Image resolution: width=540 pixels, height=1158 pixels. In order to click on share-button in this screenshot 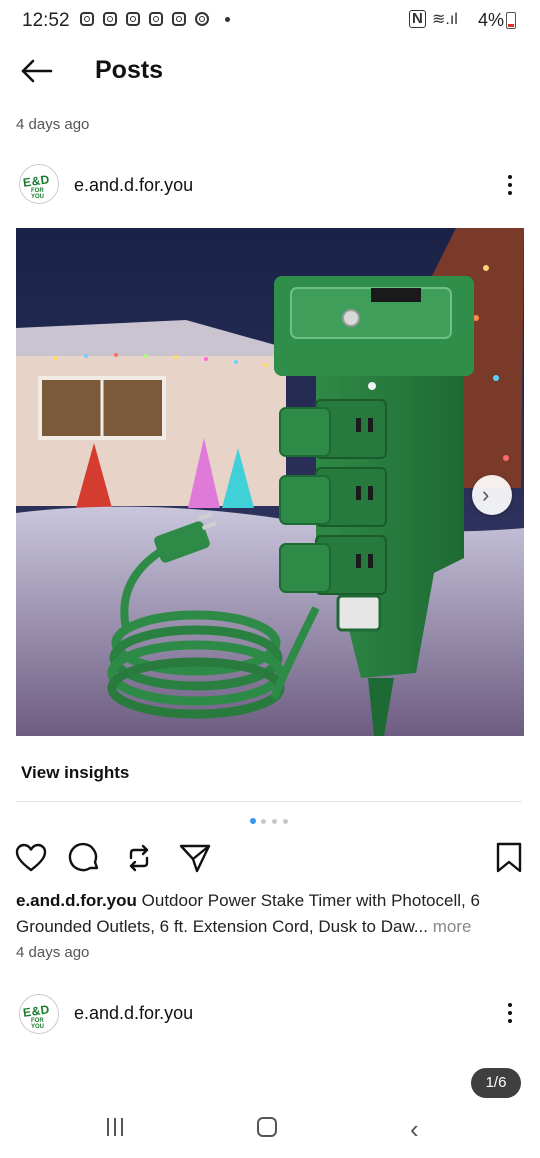, I will do `click(195, 858)`.